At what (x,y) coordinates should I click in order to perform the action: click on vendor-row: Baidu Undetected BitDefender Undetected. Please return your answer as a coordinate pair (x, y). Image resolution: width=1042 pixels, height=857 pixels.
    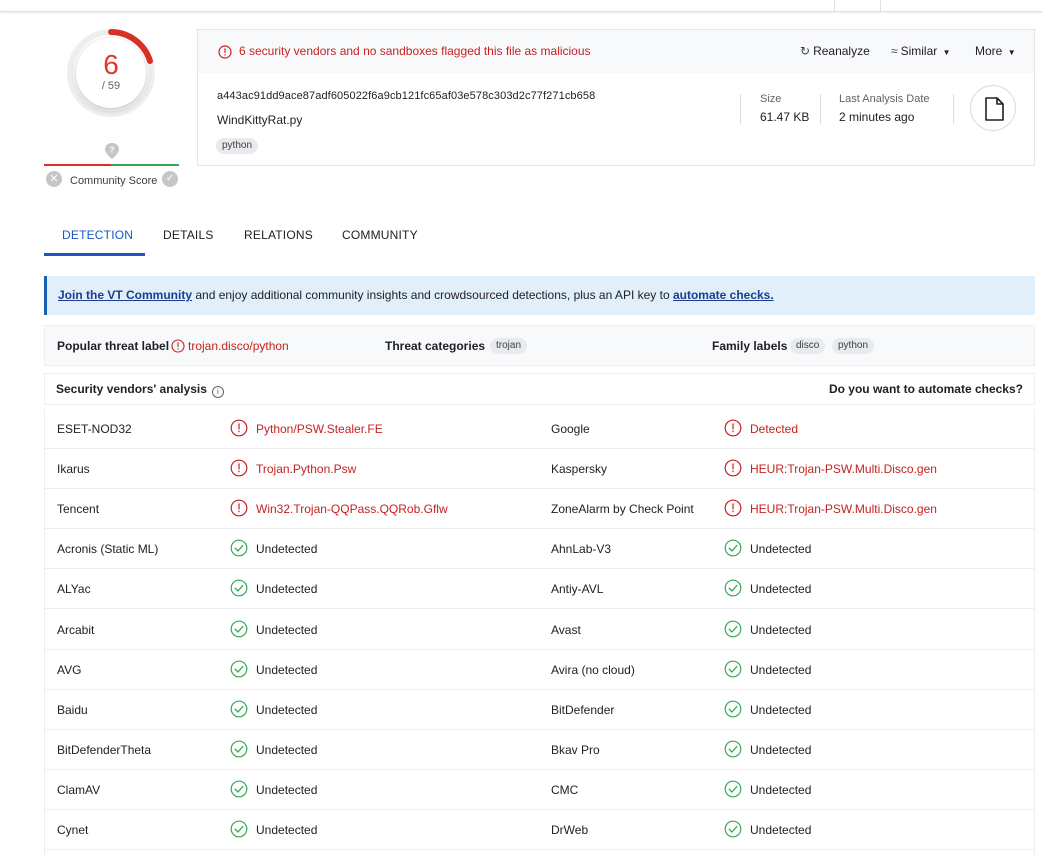
    Looking at the image, I should click on (539, 710).